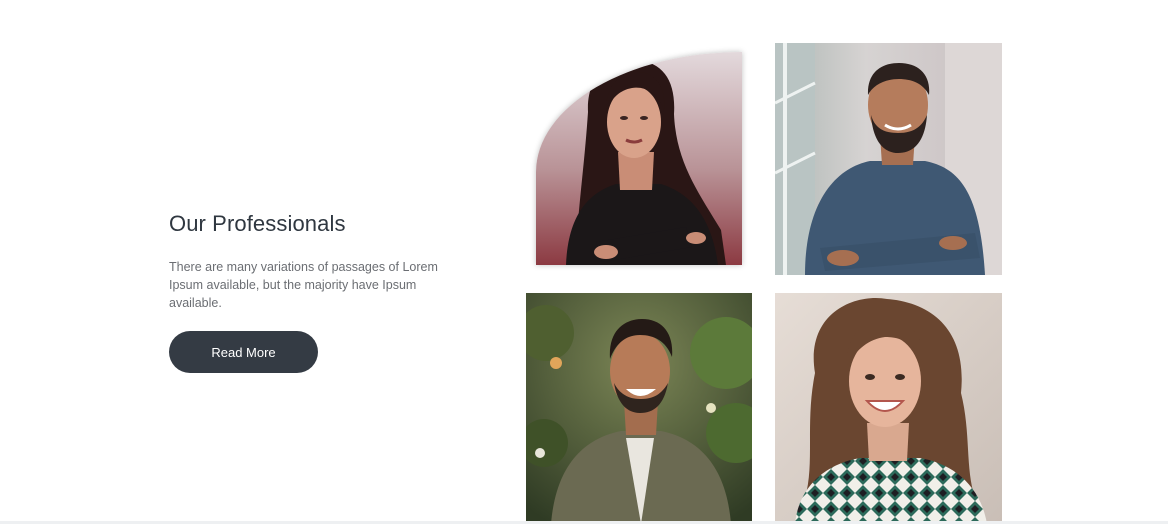 The width and height of the screenshot is (1168, 524). What do you see at coordinates (639, 408) in the screenshot?
I see `professional-photo-smiling-man-garden` at bounding box center [639, 408].